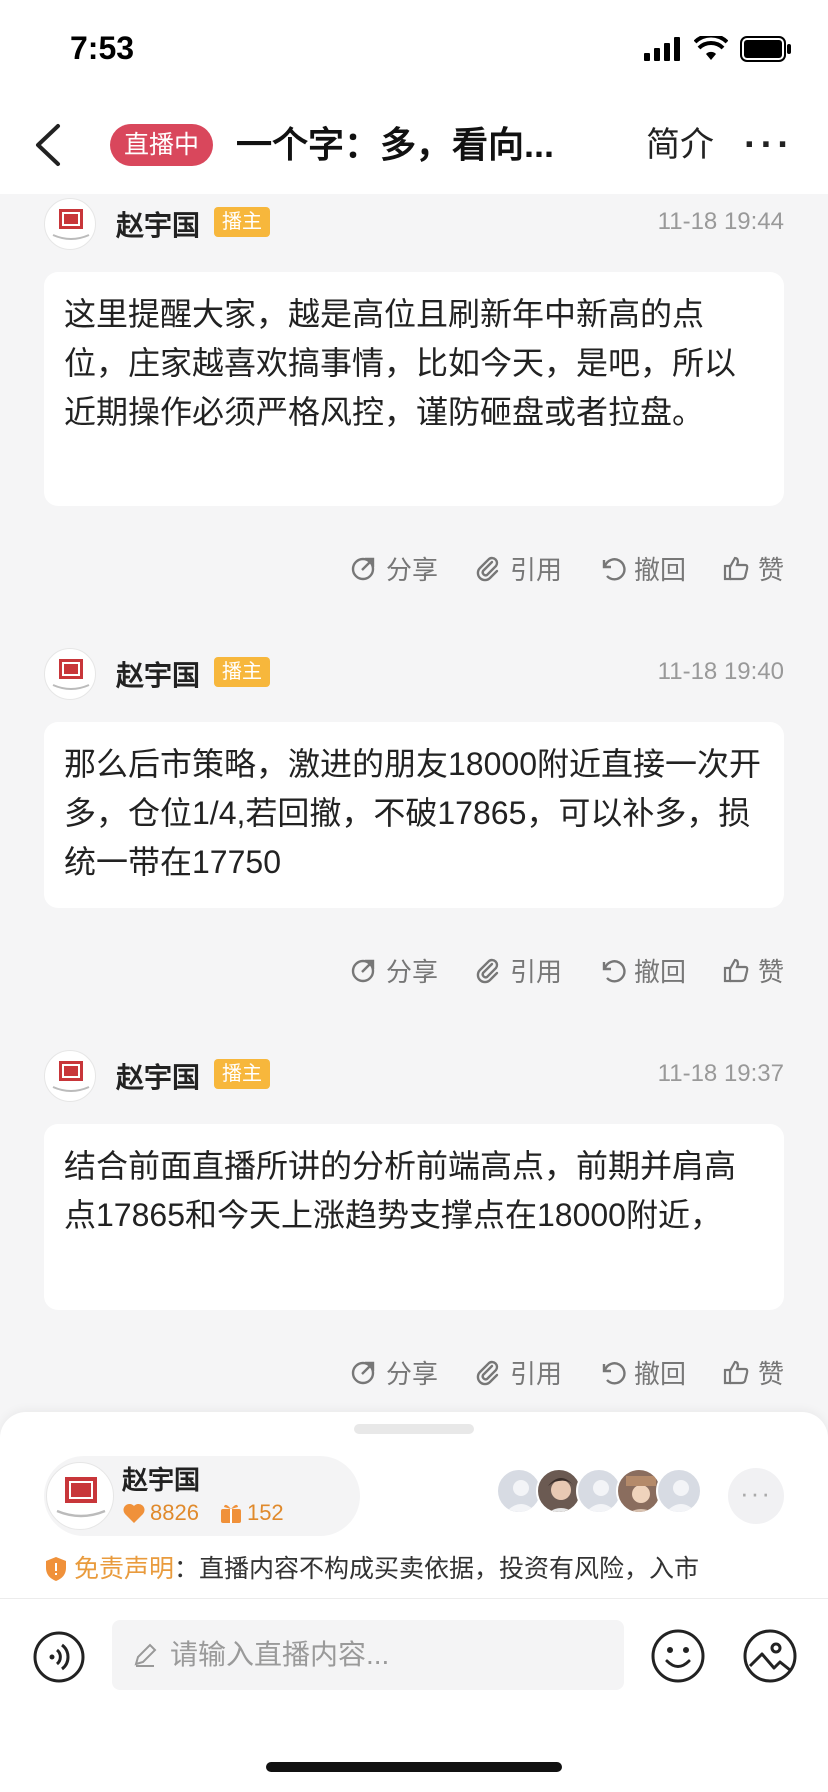  I want to click on intro-button: 简介, so click(680, 145).